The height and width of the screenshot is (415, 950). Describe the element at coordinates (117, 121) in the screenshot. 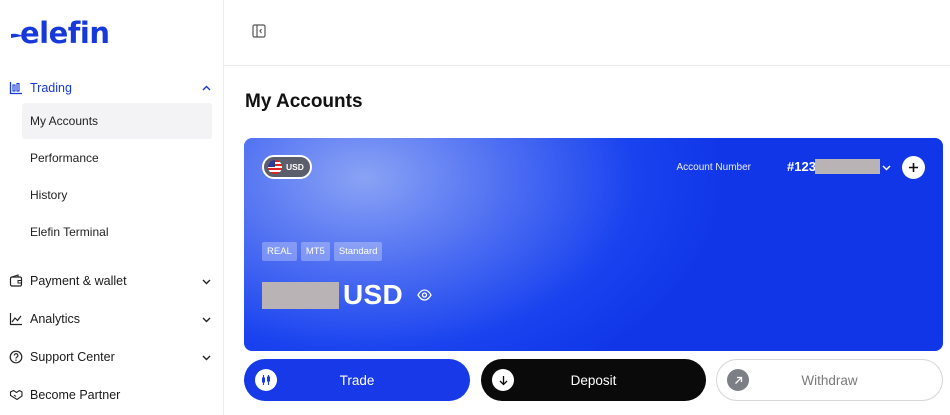

I see `sidebar-item-my-accounts: My Accounts` at that location.